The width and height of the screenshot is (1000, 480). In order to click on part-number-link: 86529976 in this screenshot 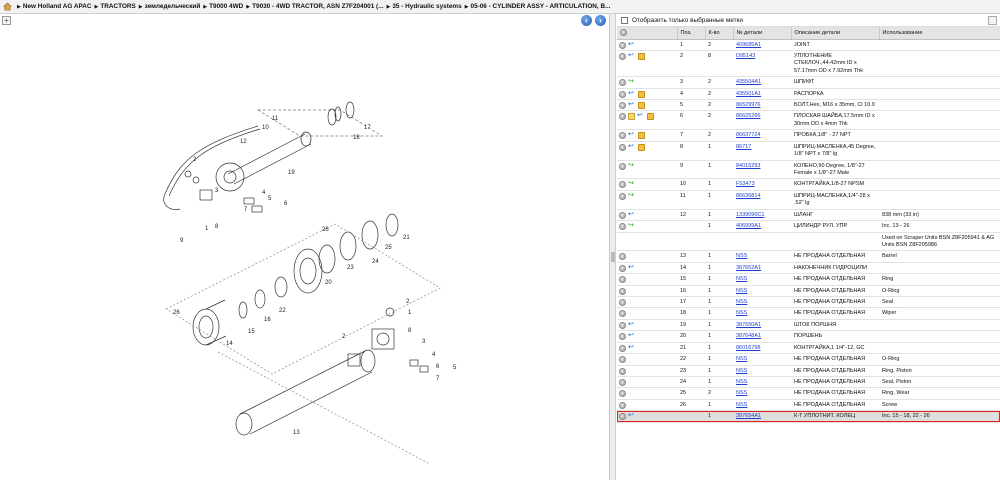, I will do `click(748, 105)`.